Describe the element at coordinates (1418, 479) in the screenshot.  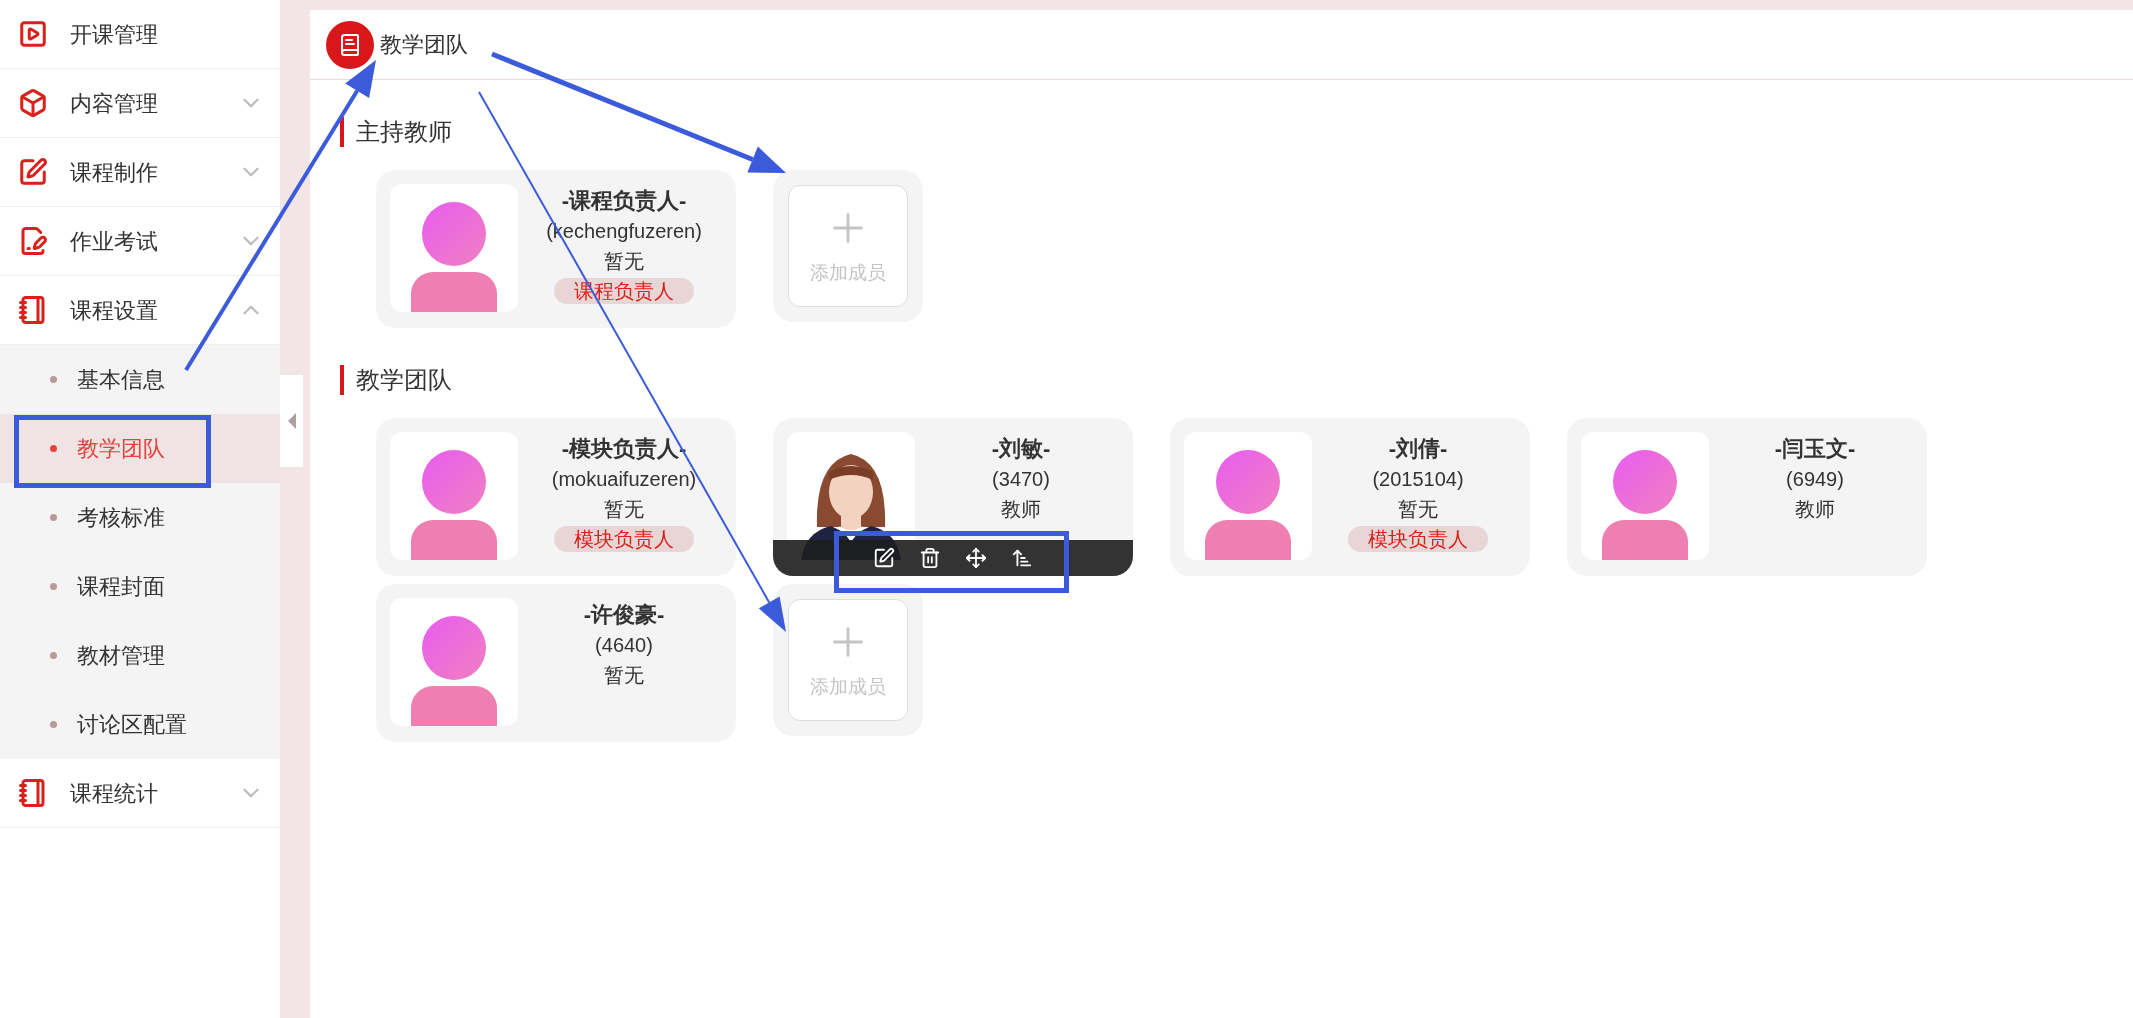
I see `member-id: (2015104)` at that location.